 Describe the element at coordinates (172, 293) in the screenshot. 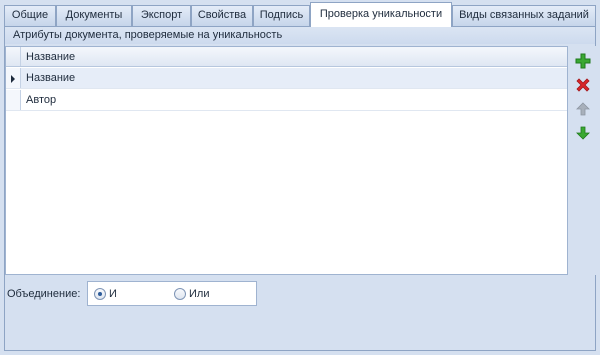

I see `union-radio-group: И Или` at that location.